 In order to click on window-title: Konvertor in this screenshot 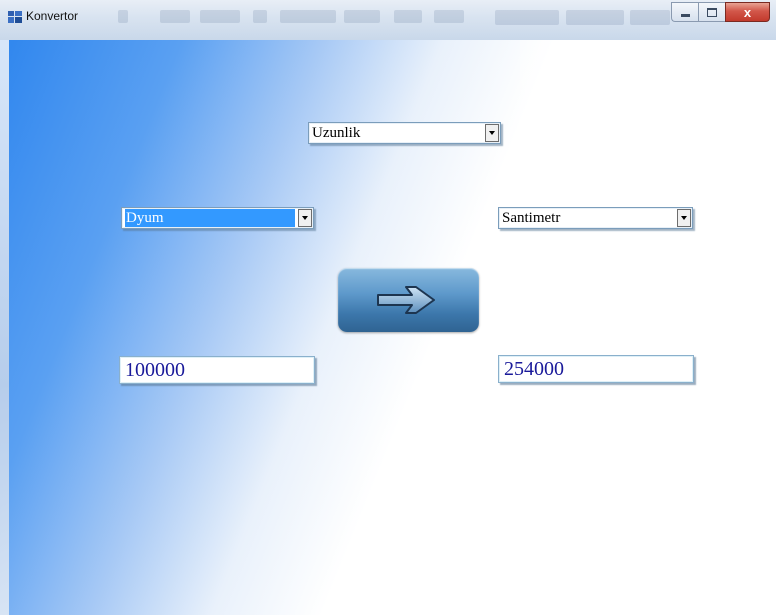, I will do `click(52, 16)`.